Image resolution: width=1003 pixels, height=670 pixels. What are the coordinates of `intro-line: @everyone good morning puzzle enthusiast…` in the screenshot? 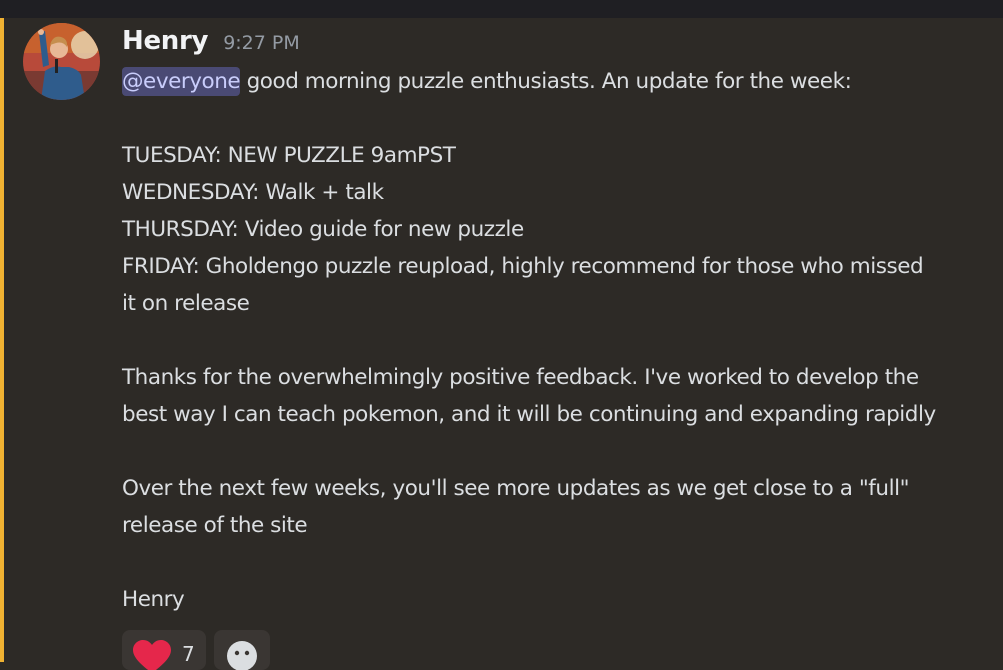 It's located at (557, 81).